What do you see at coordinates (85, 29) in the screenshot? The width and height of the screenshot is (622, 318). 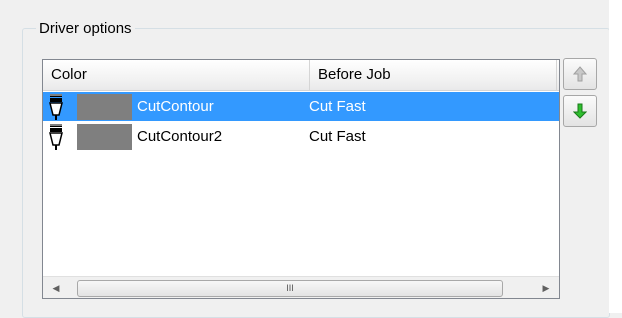 I see `group-label: Driver options` at bounding box center [85, 29].